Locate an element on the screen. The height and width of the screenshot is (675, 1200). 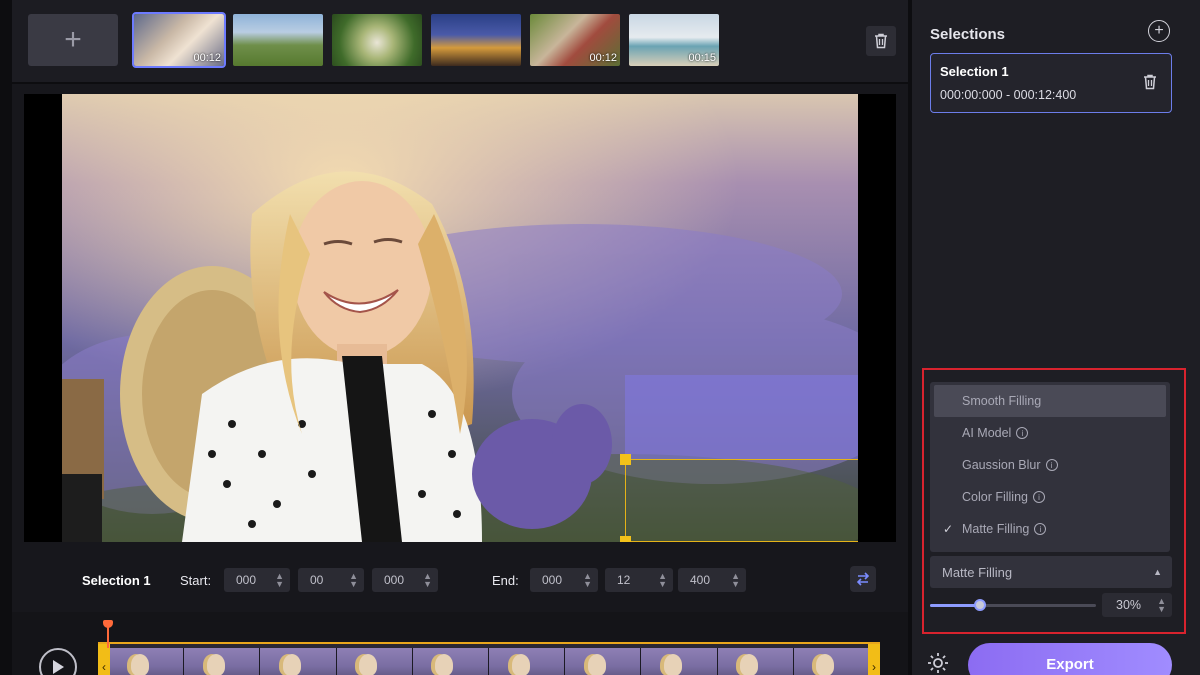
trim-handle-left: ‹ is located at coordinates (104, 659).